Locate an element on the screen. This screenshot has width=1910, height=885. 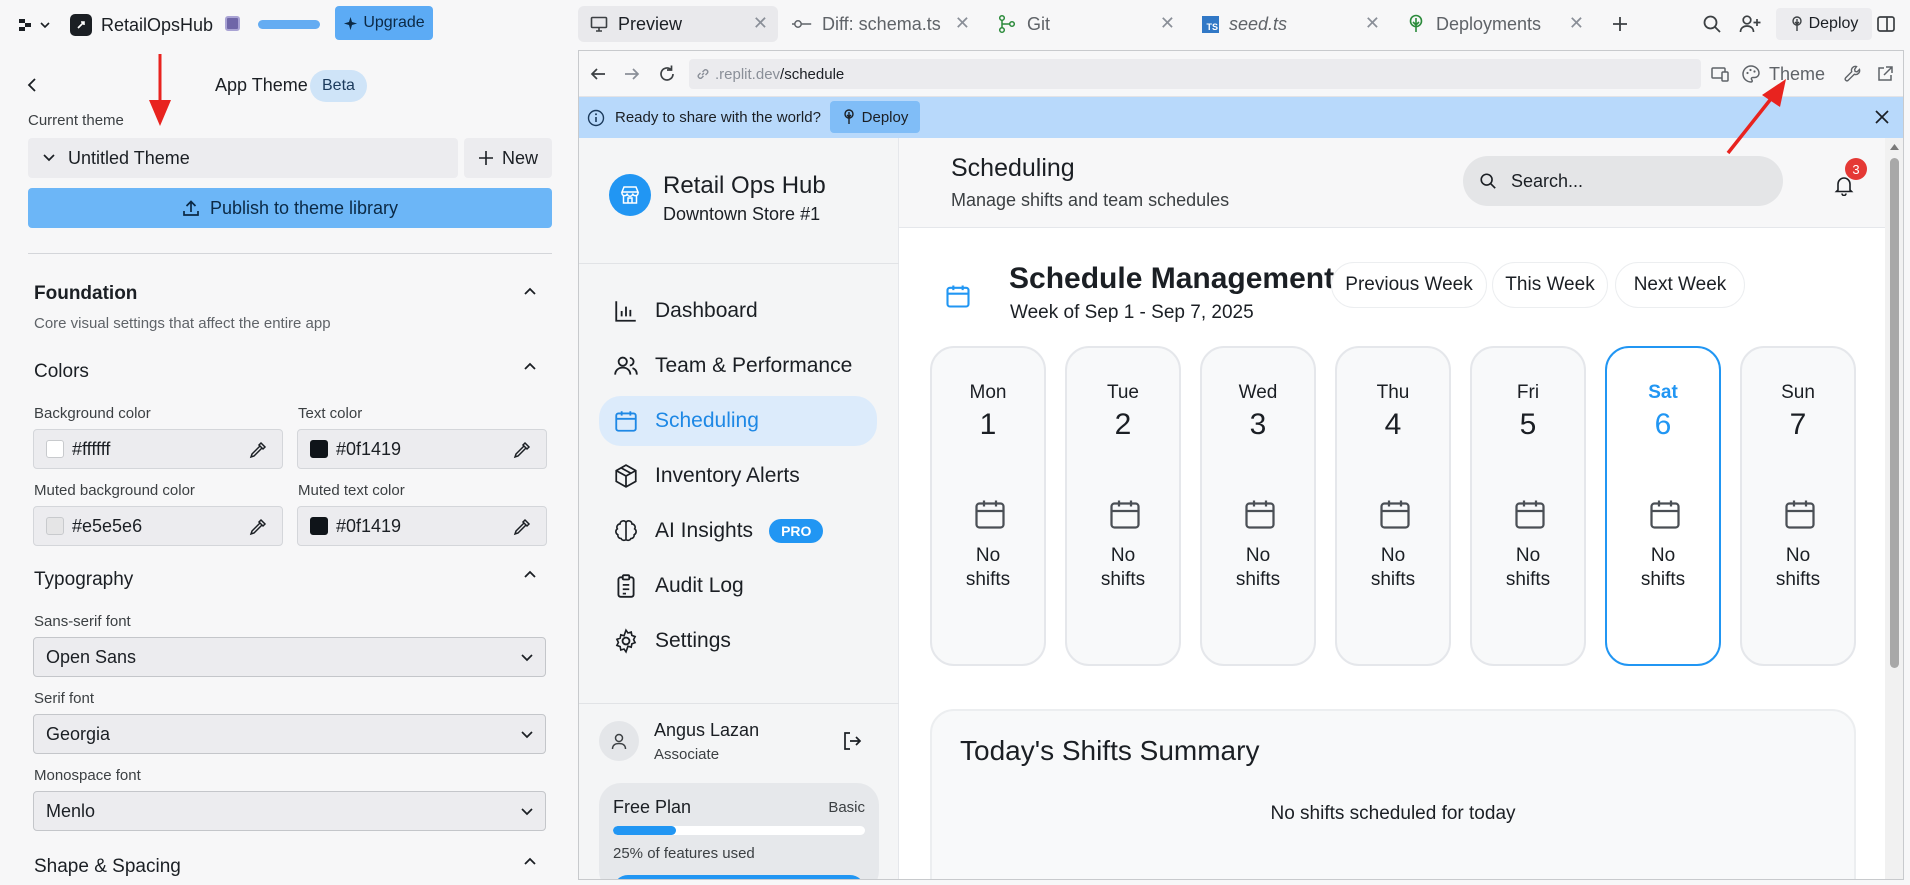
muted-background-color-field: #e5e5e6 is located at coordinates (158, 526).